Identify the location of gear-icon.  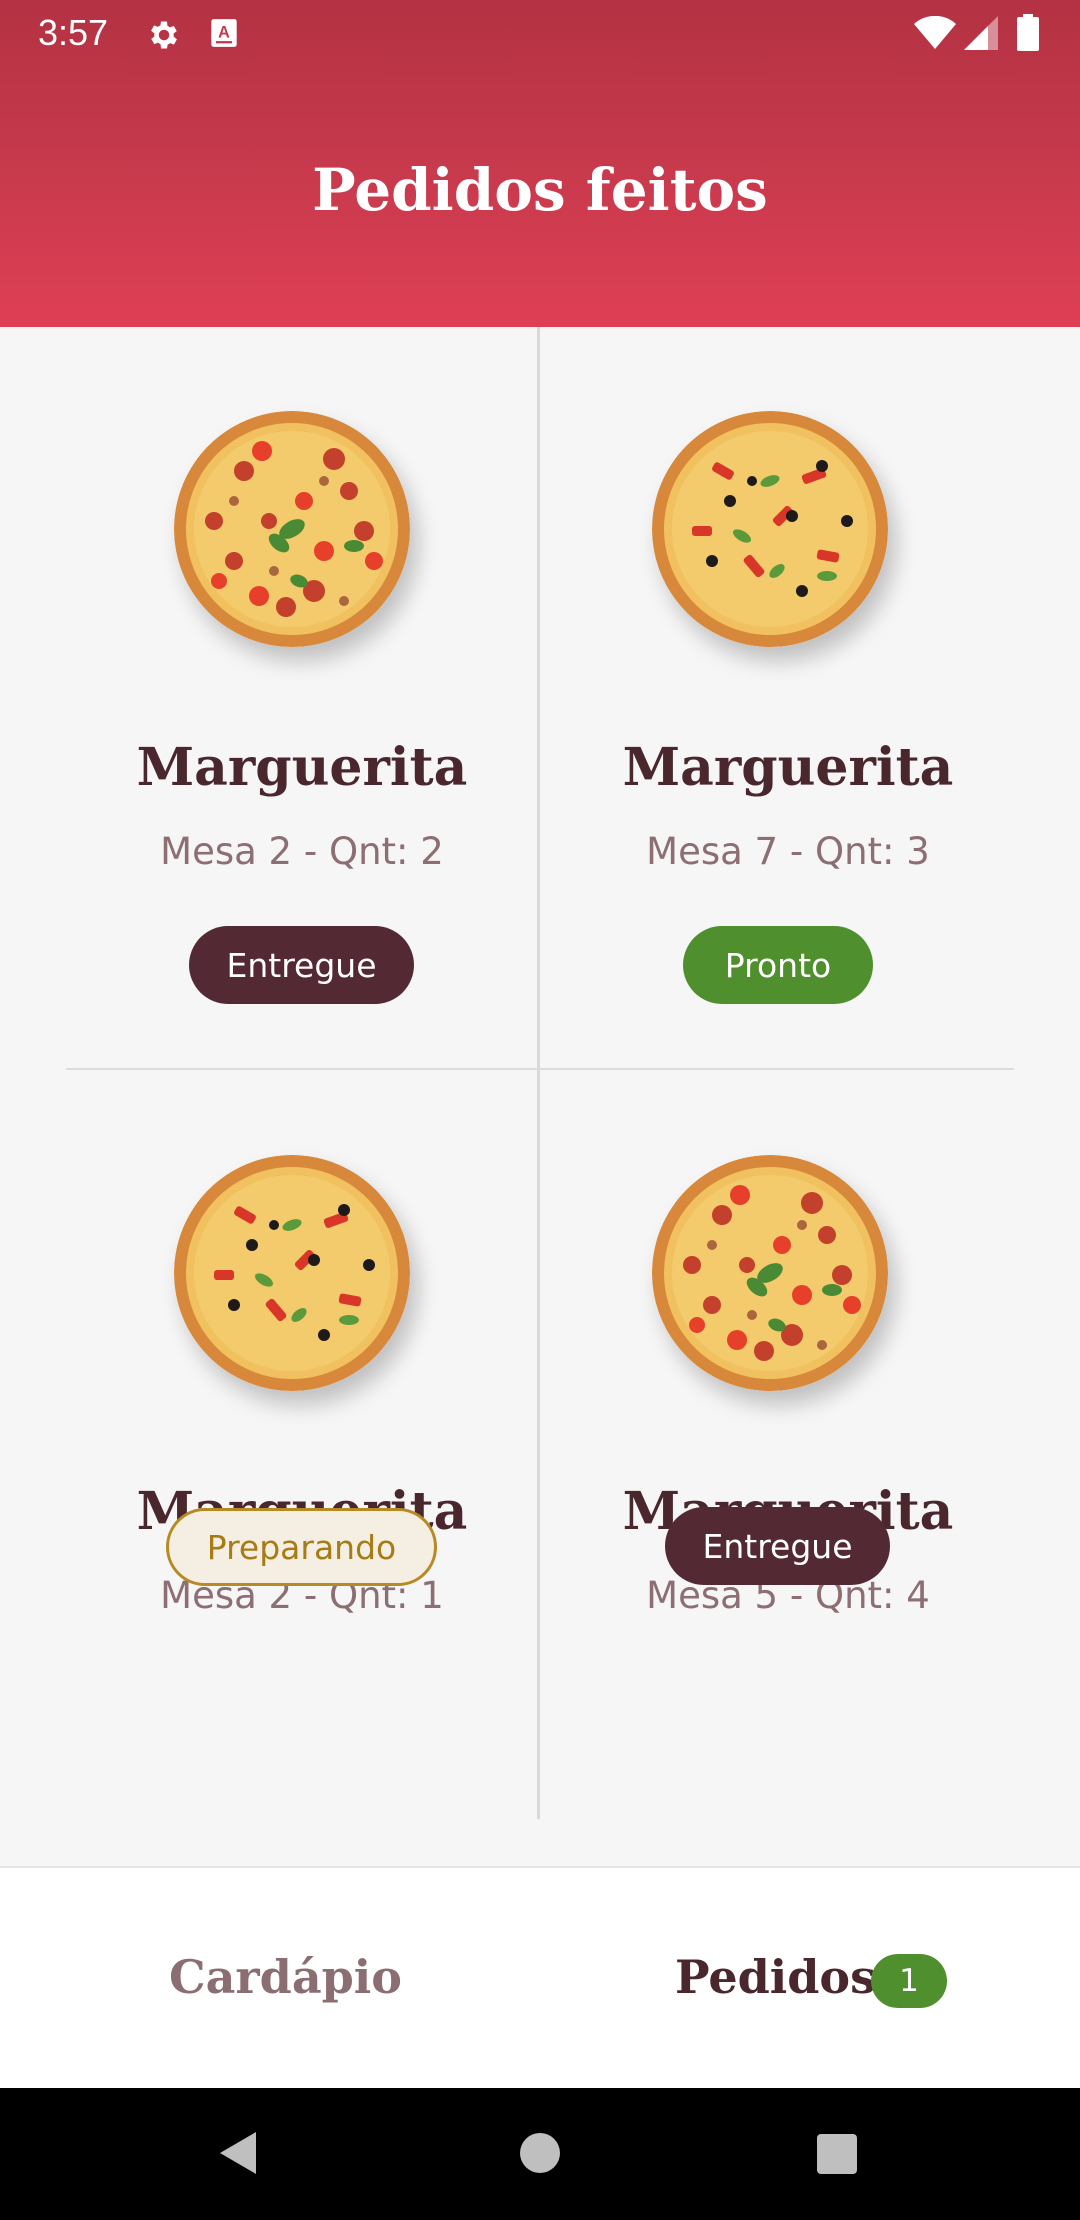
(164, 35).